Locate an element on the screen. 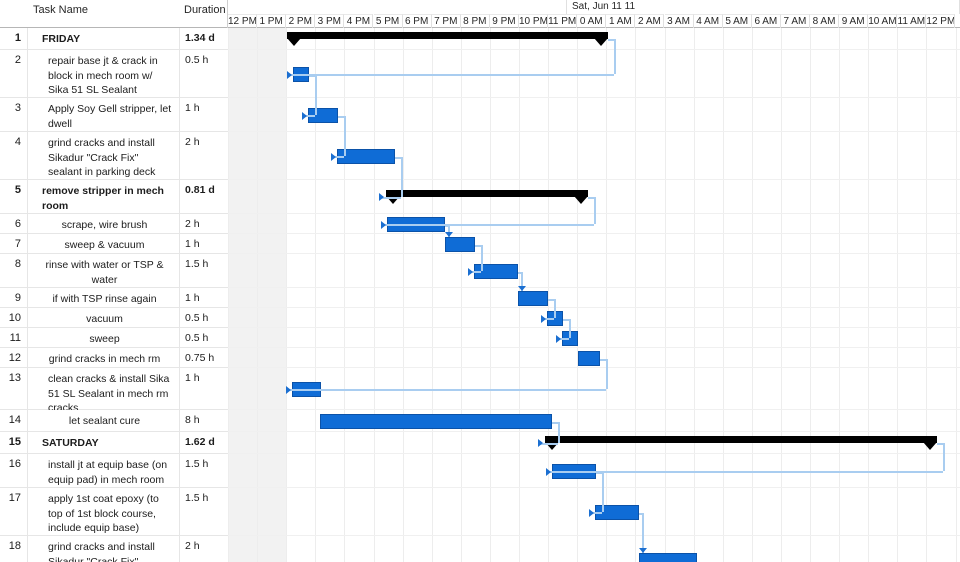  duration-cell: 8 h is located at coordinates (203, 420).